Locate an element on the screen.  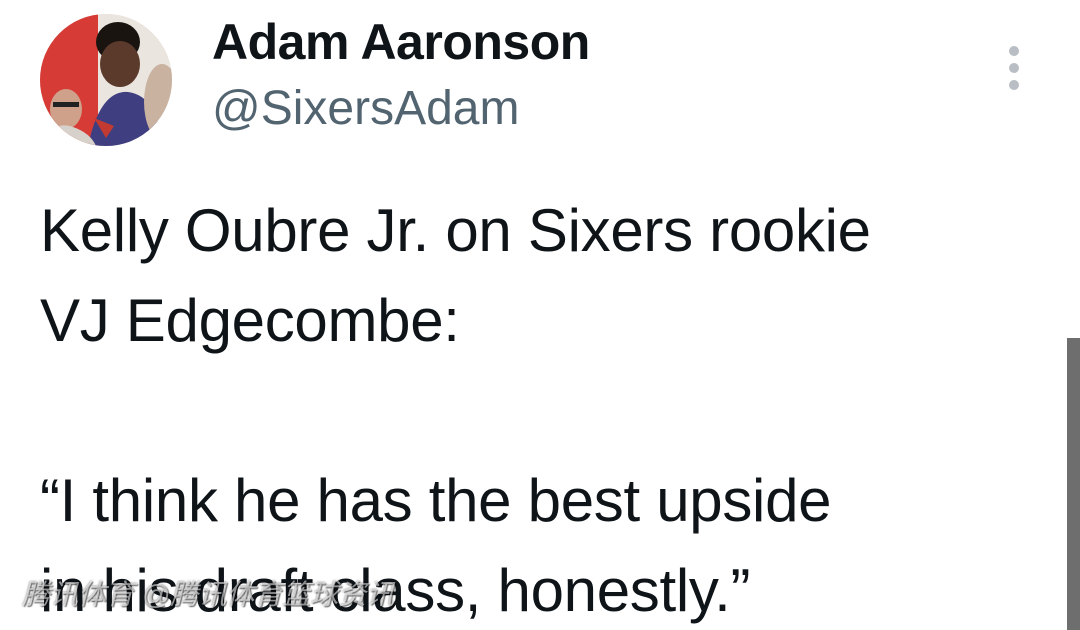
more-options-button is located at coordinates (1014, 68).